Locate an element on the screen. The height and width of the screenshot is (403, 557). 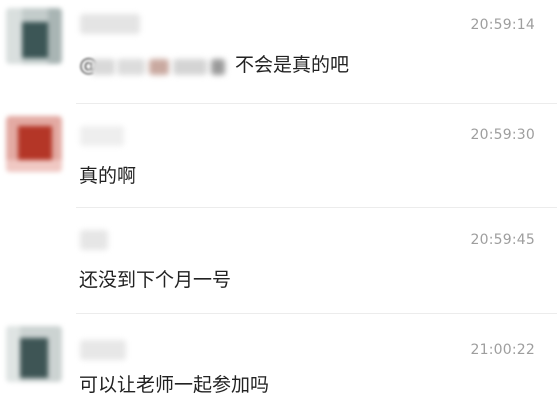
message-text: 真的啊 is located at coordinates (107, 174).